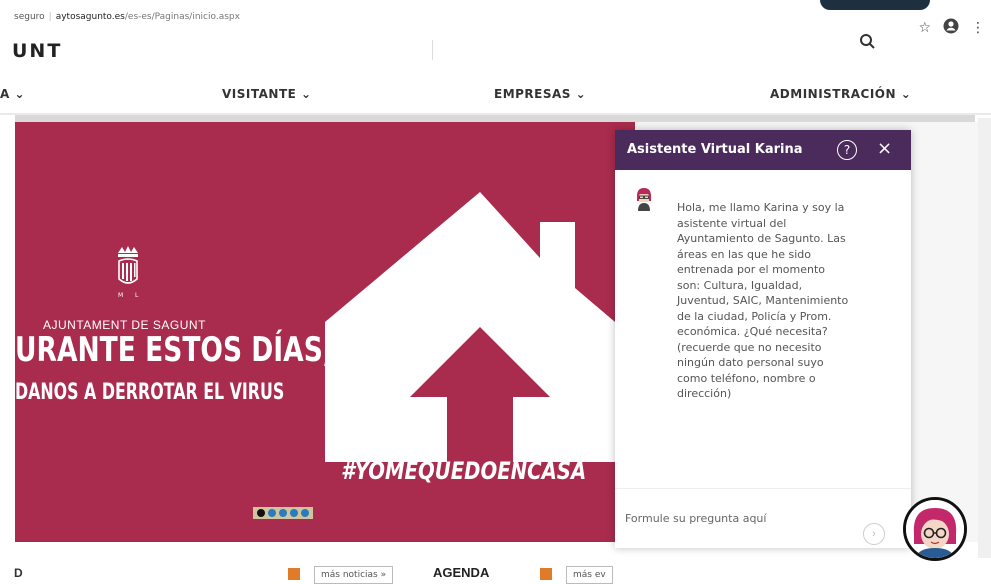  I want to click on house-arrow-graphic, so click(470, 327).